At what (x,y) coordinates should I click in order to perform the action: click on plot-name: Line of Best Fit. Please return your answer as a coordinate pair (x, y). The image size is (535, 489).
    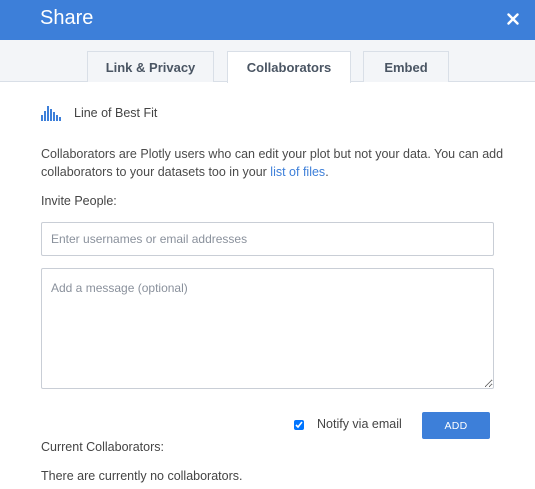
    Looking at the image, I should click on (116, 113).